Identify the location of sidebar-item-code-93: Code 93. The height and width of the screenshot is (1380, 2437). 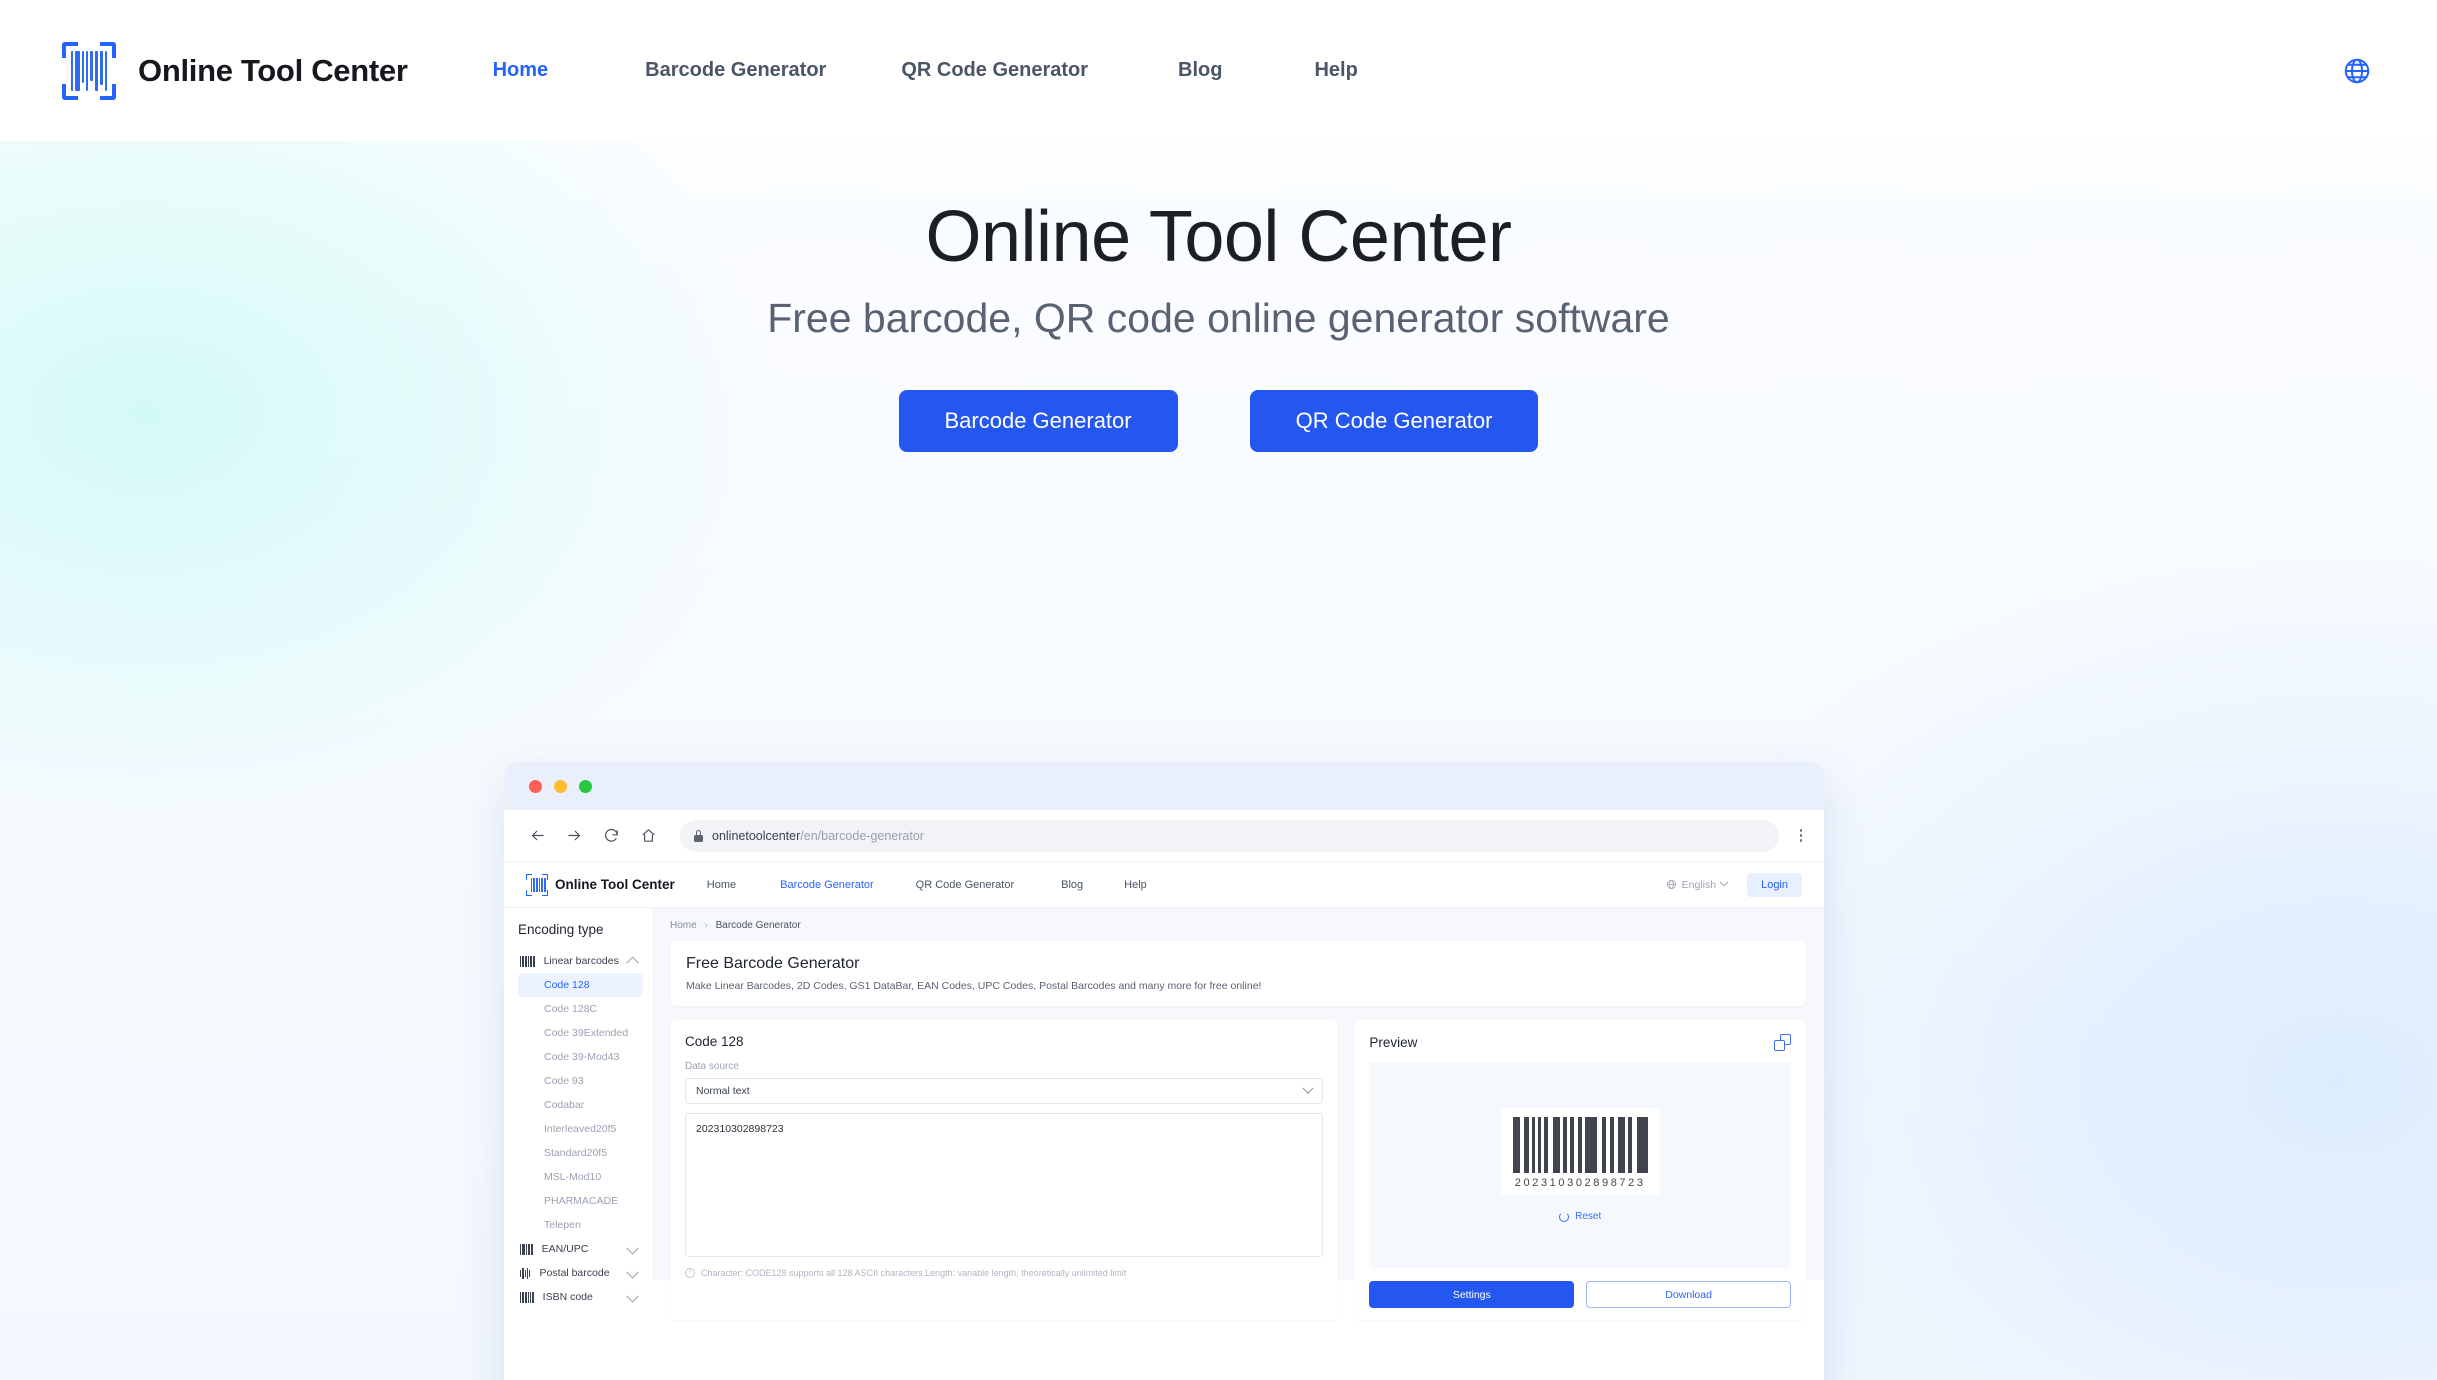
(580, 1081).